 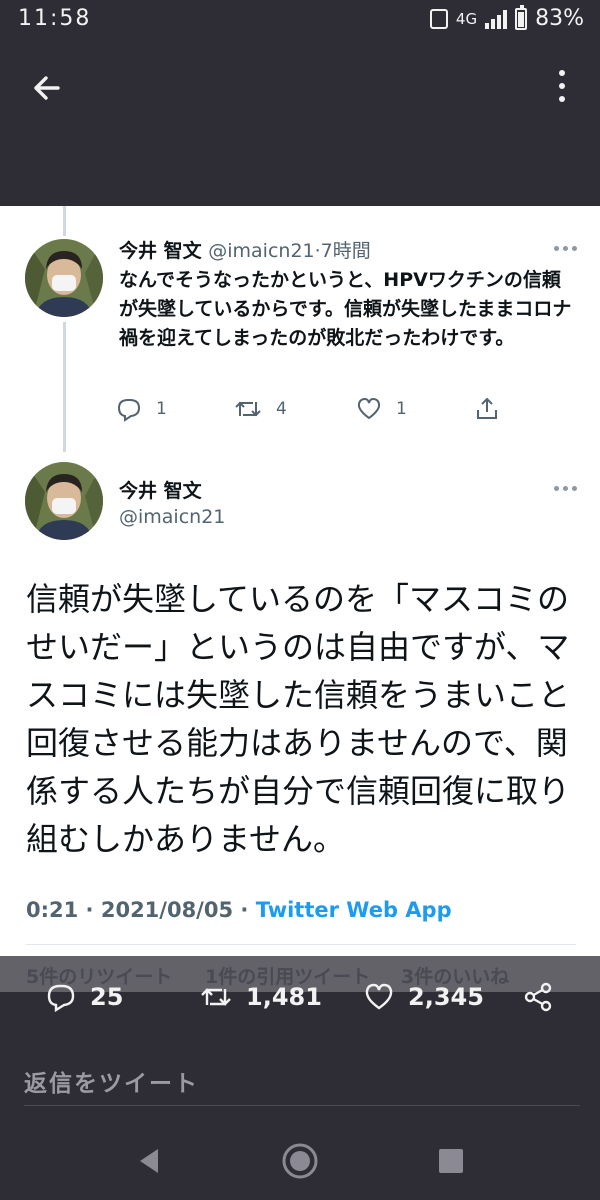 What do you see at coordinates (466, 18) in the screenshot?
I see `network-type: 4G` at bounding box center [466, 18].